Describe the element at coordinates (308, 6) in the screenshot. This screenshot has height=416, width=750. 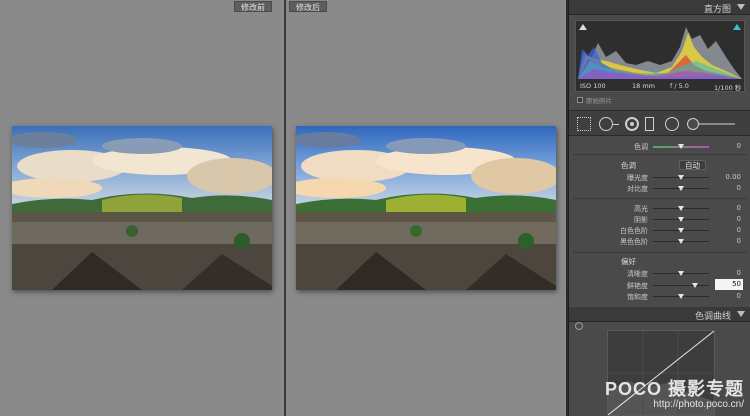
I see `after-label: 修改后` at that location.